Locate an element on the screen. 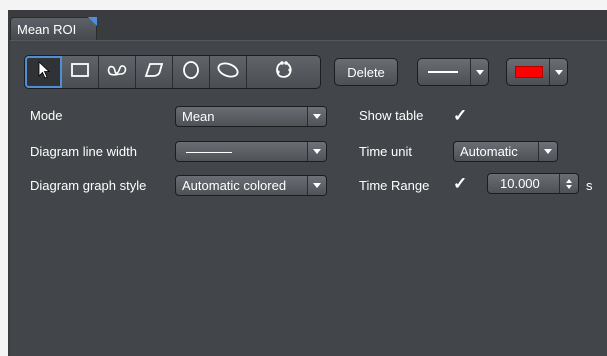 The image size is (607, 356). time-unit-select: Automatic is located at coordinates (505, 151).